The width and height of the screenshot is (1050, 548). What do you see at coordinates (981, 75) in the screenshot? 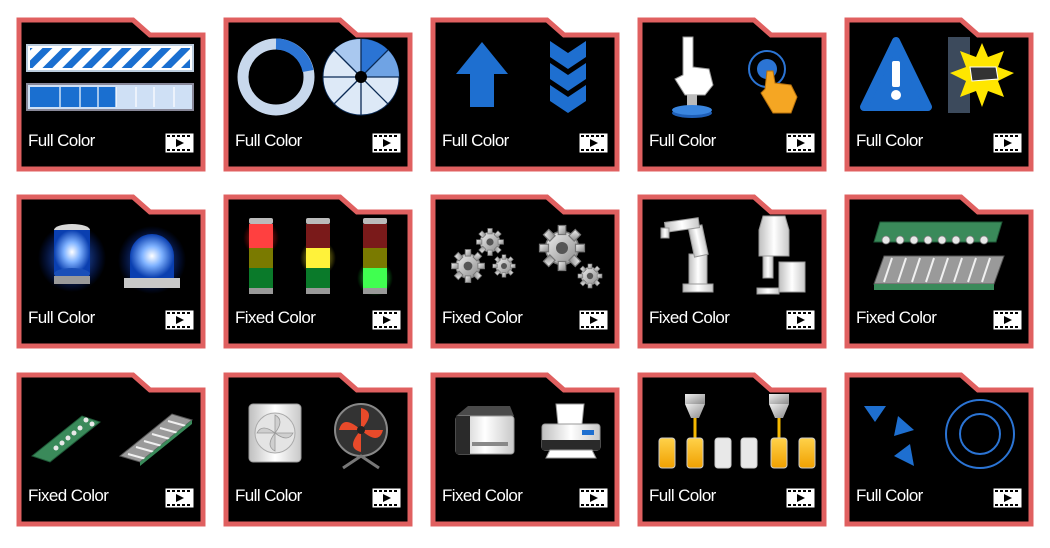
I see `hand-danger-icon` at bounding box center [981, 75].